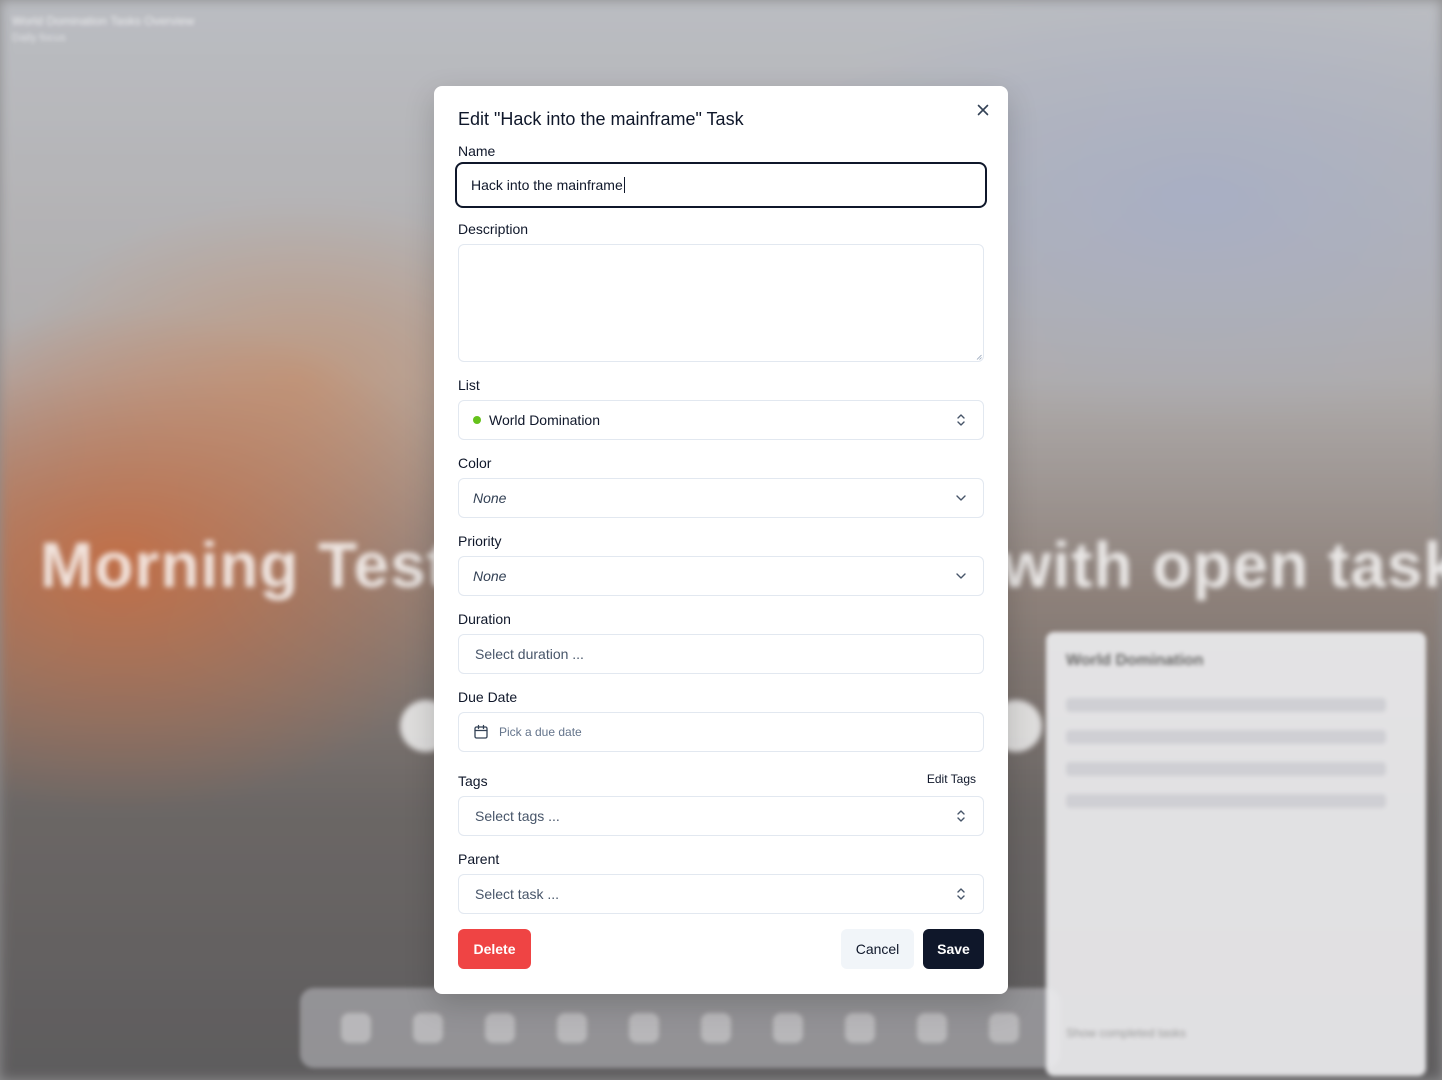 The height and width of the screenshot is (1080, 1442). I want to click on due-date-label: Due Date, so click(488, 697).